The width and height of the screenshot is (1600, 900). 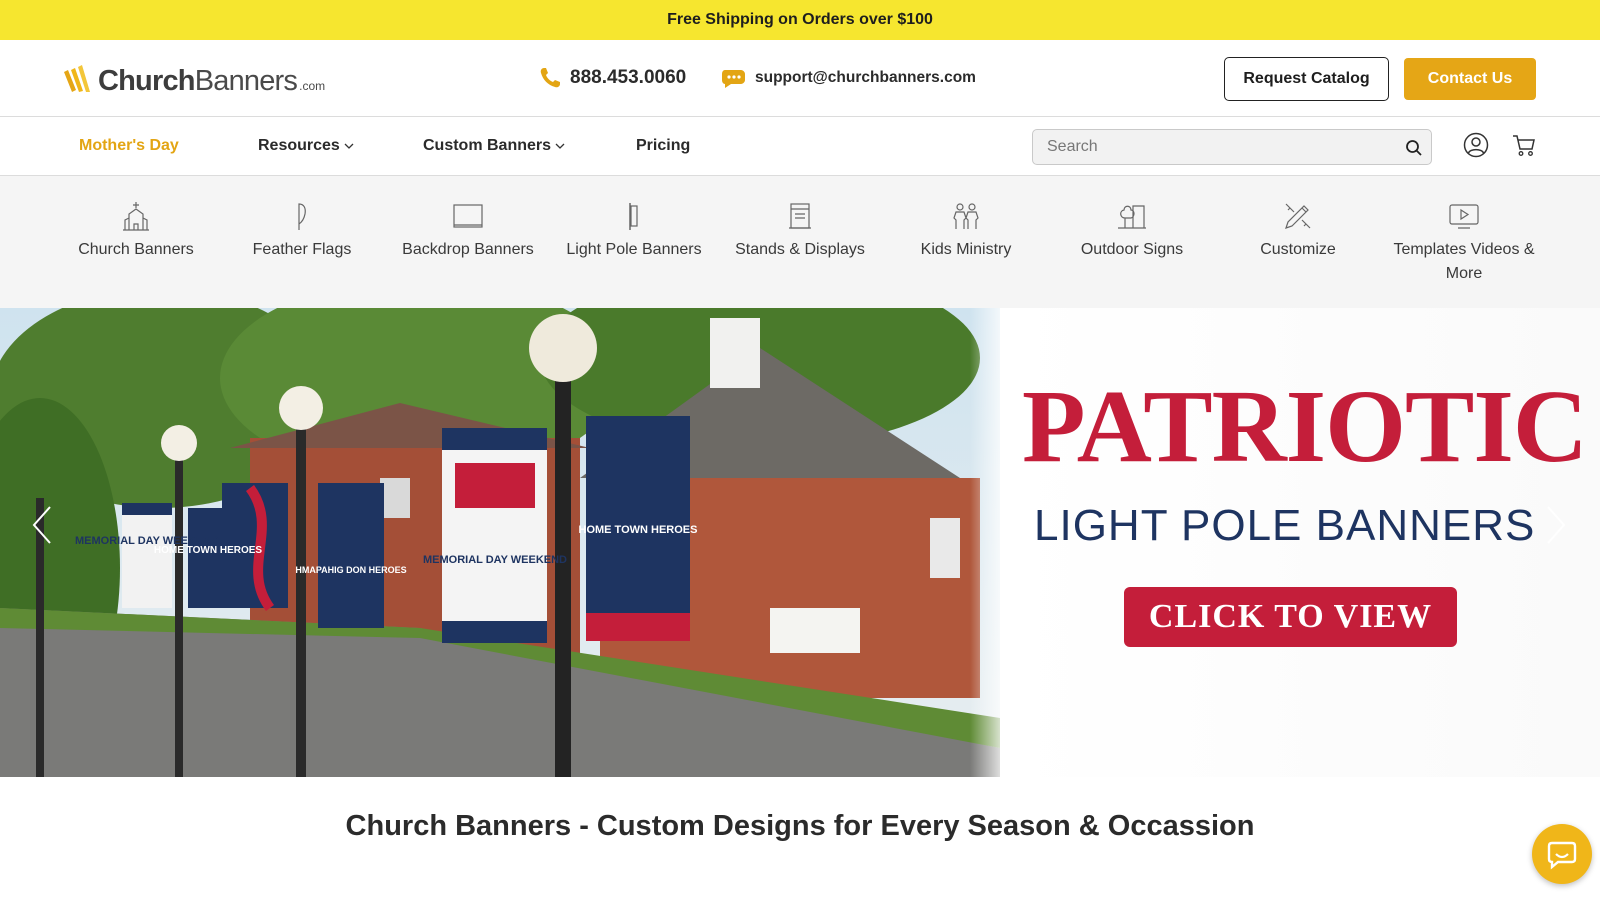 I want to click on chat-icon, so click(x=1562, y=855).